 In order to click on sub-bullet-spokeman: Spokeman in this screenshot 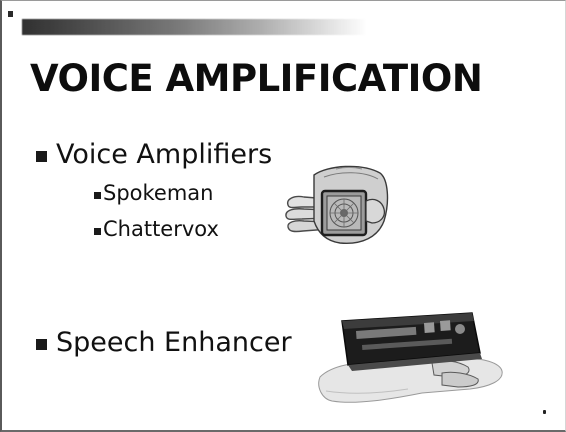, I will do `click(153, 193)`.